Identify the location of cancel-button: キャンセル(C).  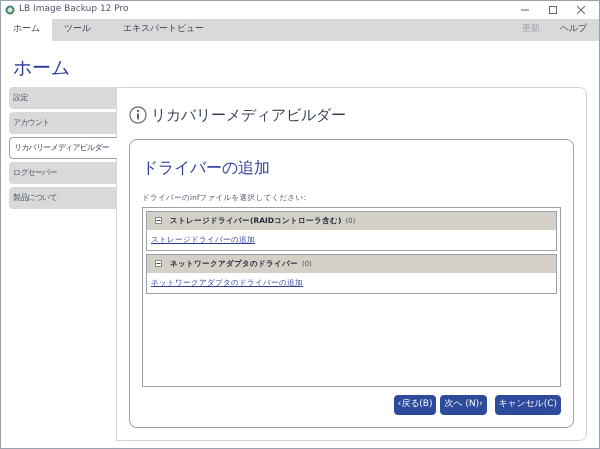
(527, 404).